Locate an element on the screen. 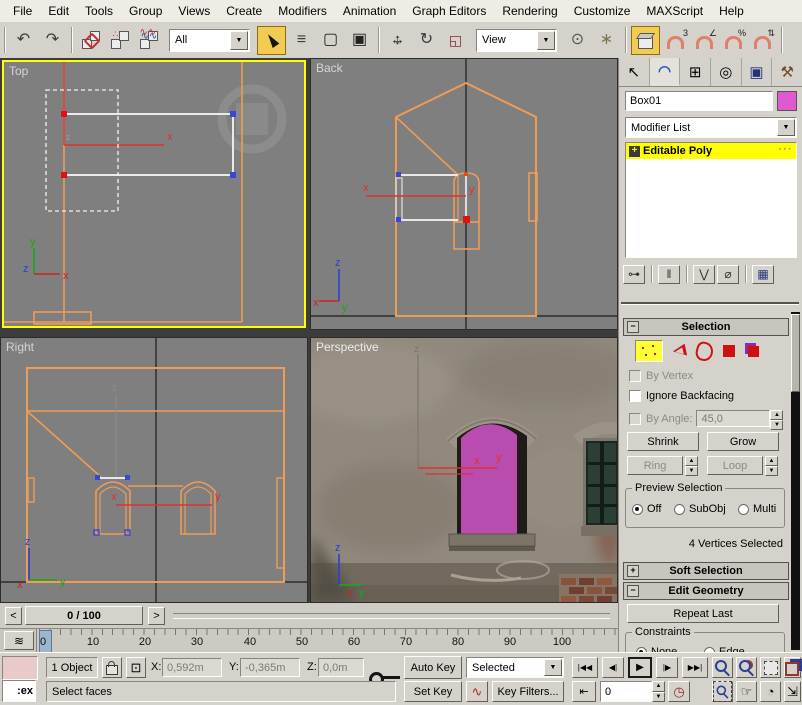 This screenshot has width=802, height=705. auto-key-button: Auto Key is located at coordinates (433, 667).